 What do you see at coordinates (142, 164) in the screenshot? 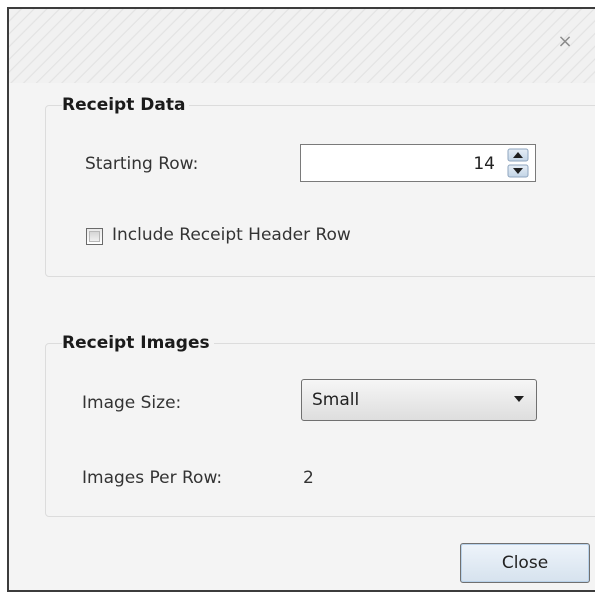
I see `starting-row-label: Starting Row:` at bounding box center [142, 164].